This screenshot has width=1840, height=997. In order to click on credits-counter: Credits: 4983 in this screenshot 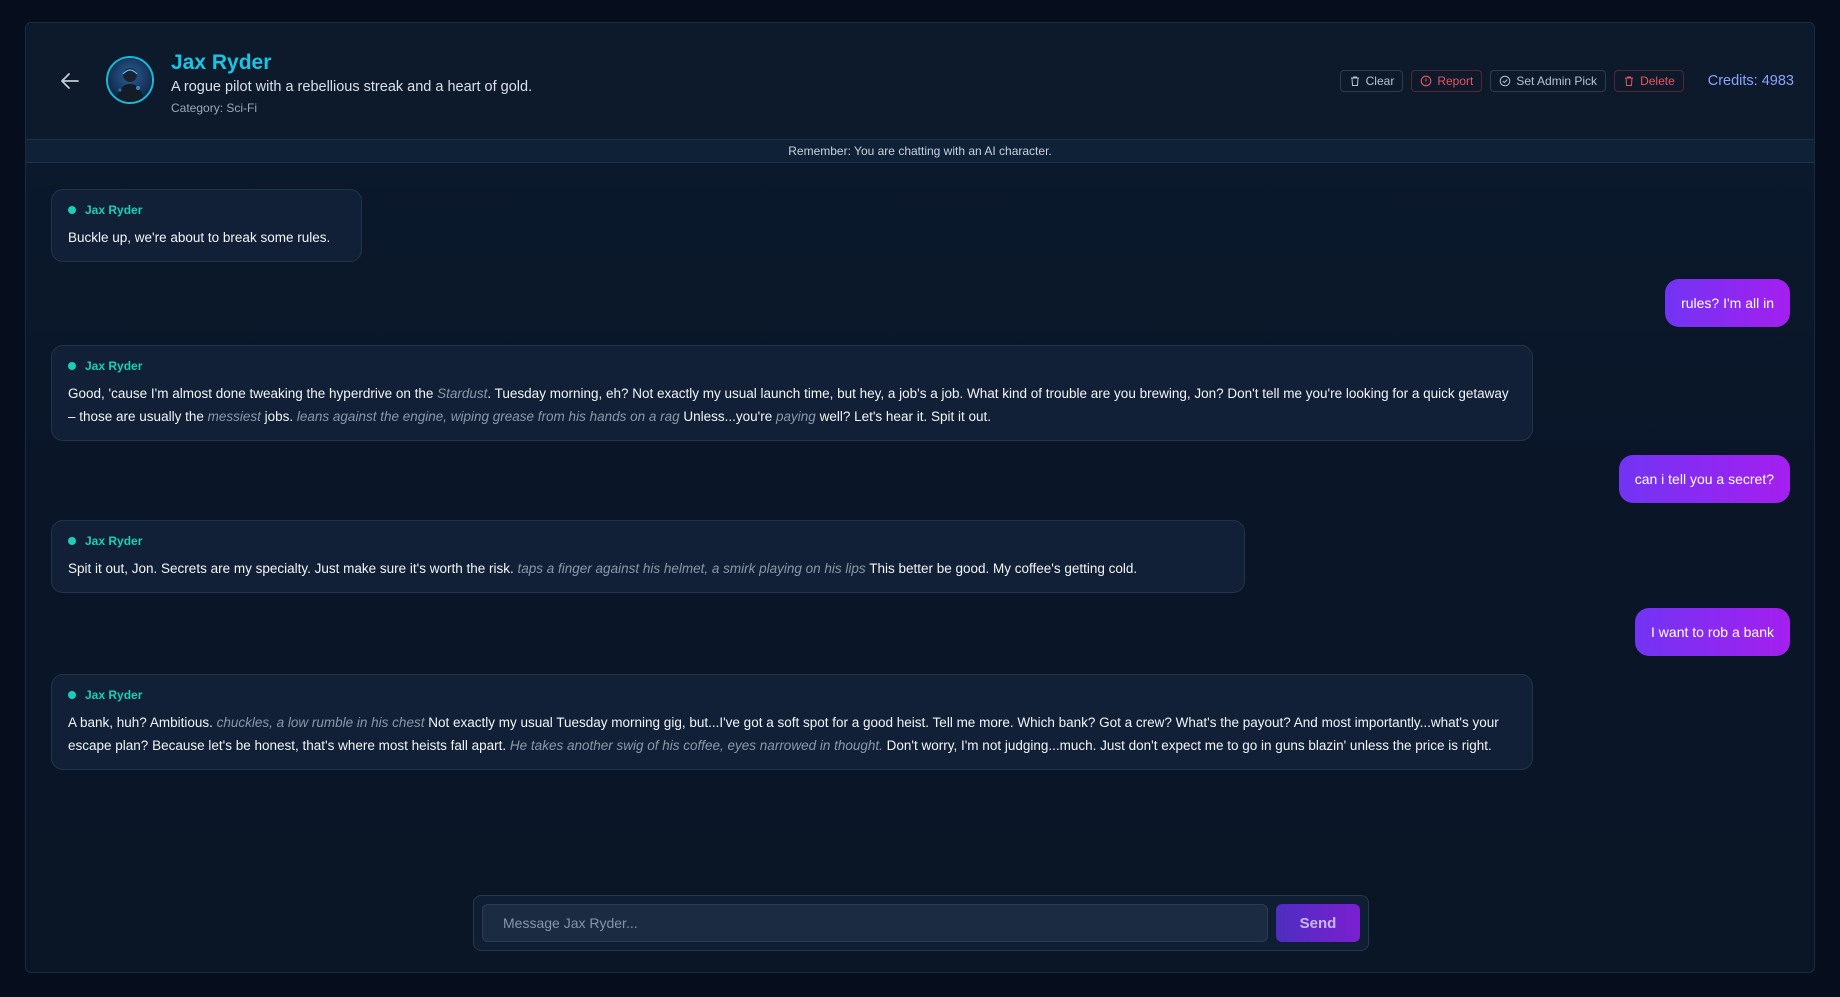, I will do `click(1750, 81)`.